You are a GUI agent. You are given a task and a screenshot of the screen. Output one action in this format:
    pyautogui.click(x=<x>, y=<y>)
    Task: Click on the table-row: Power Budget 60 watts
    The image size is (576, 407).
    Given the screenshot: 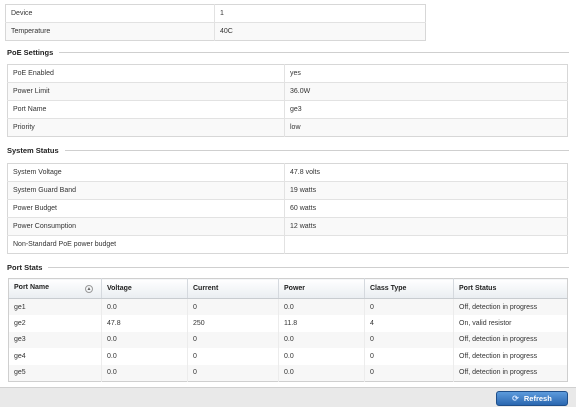 What is the action you would take?
    pyautogui.click(x=287, y=208)
    